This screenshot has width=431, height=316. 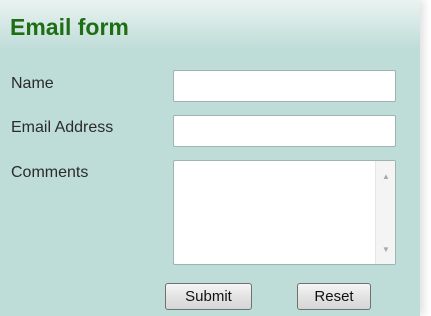 I want to click on submit-button: Submit, so click(x=208, y=296).